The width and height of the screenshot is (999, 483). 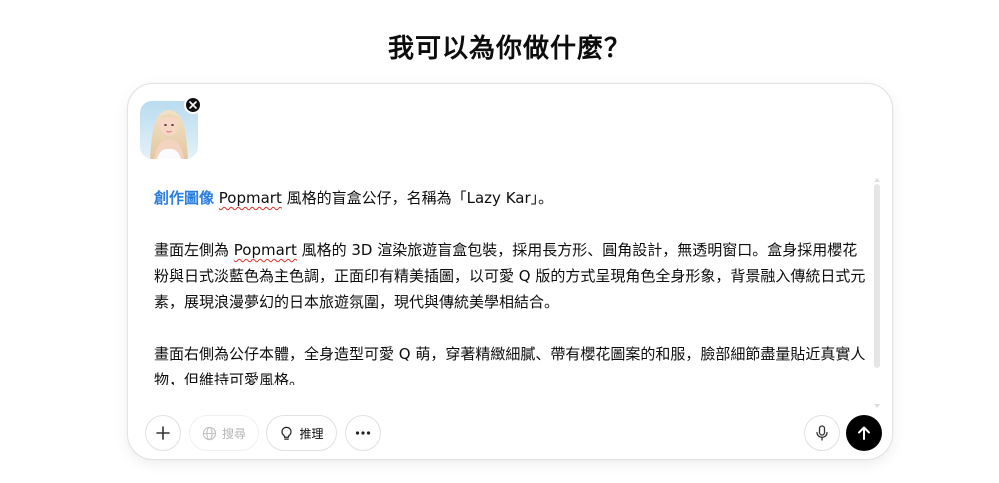 What do you see at coordinates (233, 433) in the screenshot?
I see `search-button-label: 搜尋` at bounding box center [233, 433].